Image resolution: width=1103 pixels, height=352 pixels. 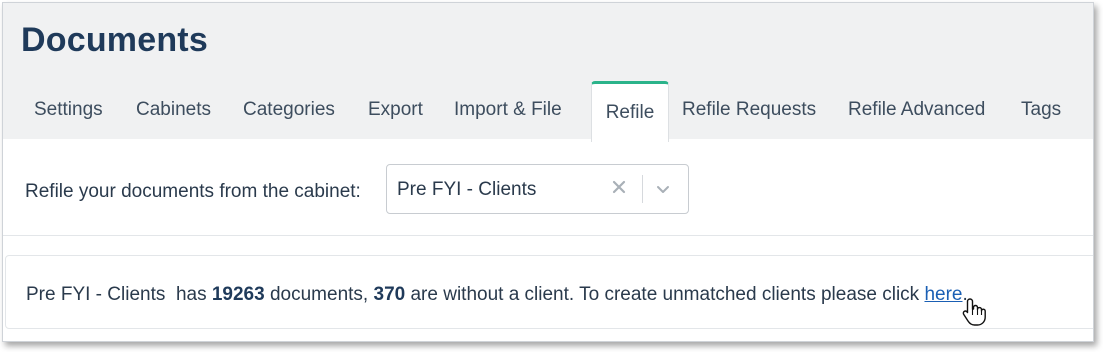 I want to click on without-client-count: 370, so click(x=389, y=294).